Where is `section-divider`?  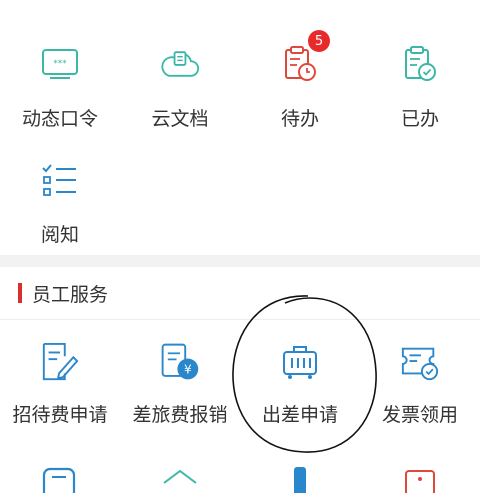
section-divider is located at coordinates (240, 261).